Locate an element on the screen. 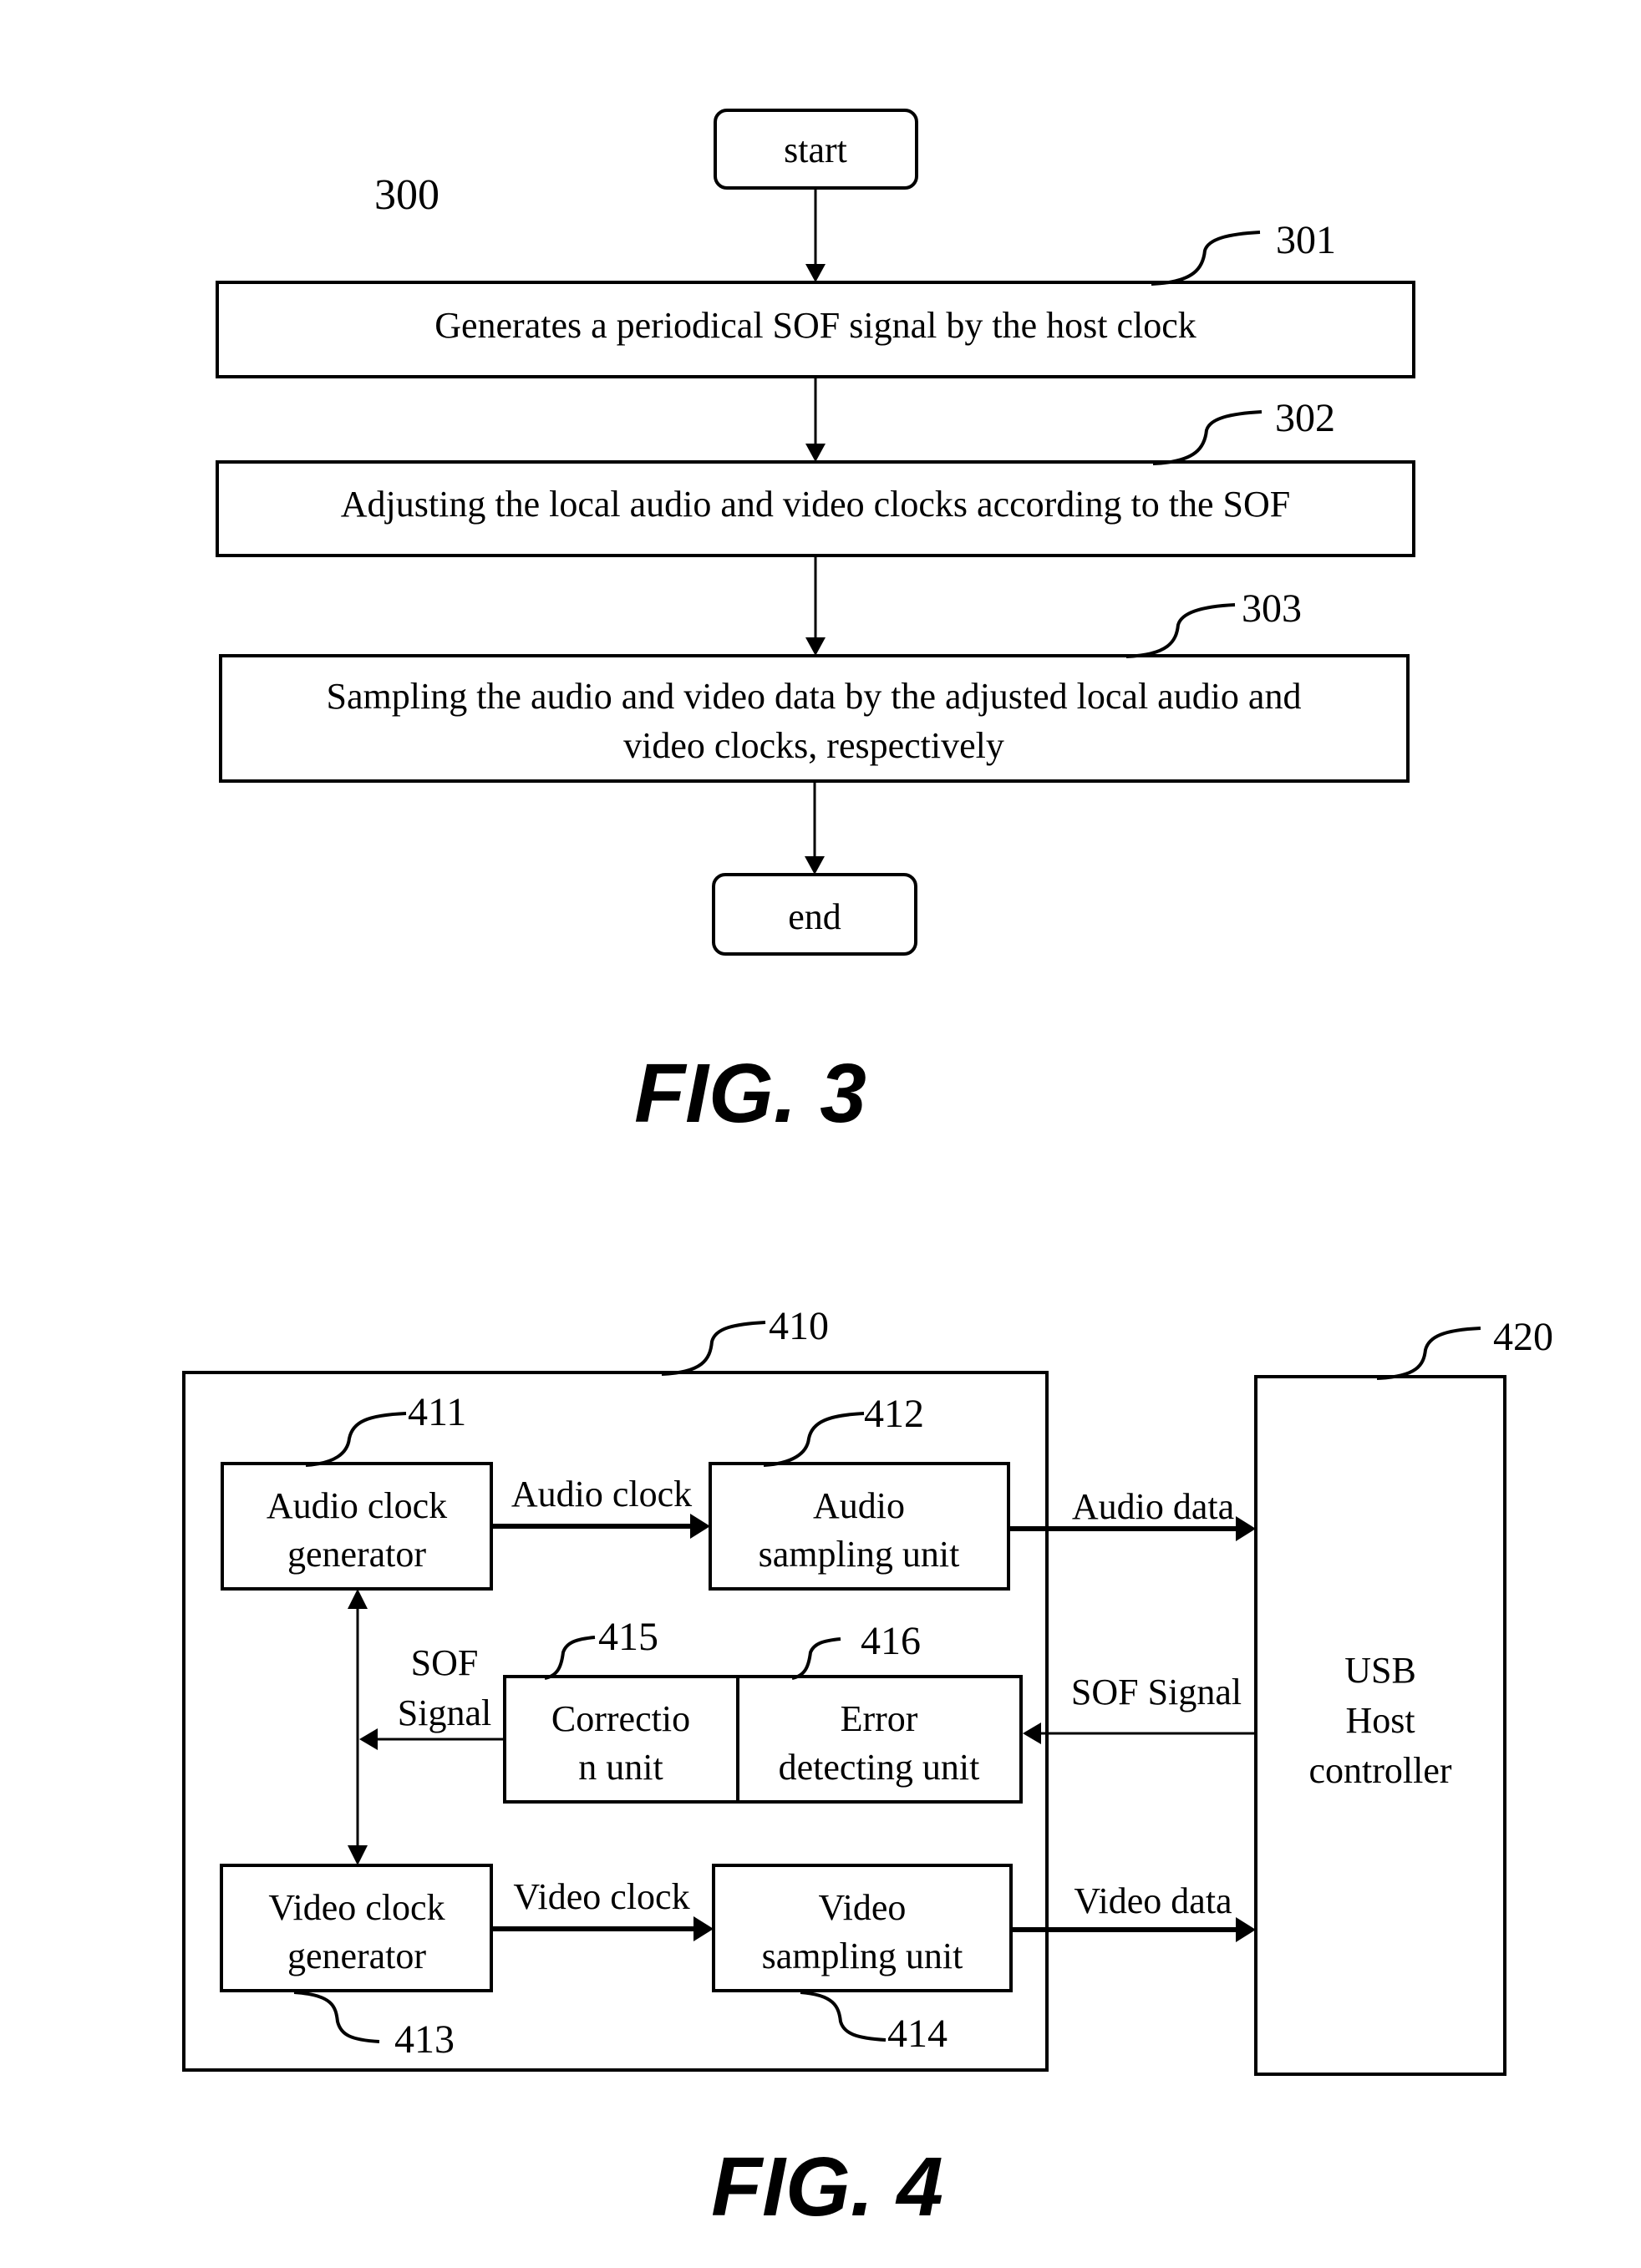 The width and height of the screenshot is (1641, 2268). correction-unit-line-2: n unit is located at coordinates (620, 1767).